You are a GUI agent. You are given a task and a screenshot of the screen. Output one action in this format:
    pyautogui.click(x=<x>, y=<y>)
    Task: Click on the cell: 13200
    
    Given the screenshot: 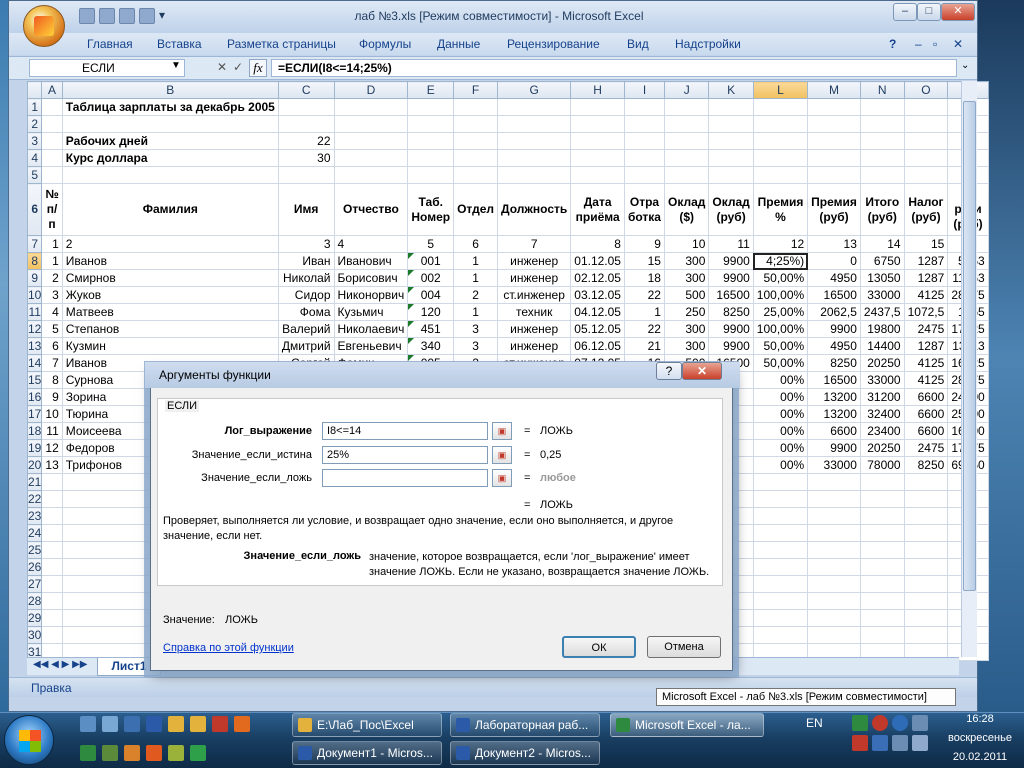 What is the action you would take?
    pyautogui.click(x=834, y=397)
    